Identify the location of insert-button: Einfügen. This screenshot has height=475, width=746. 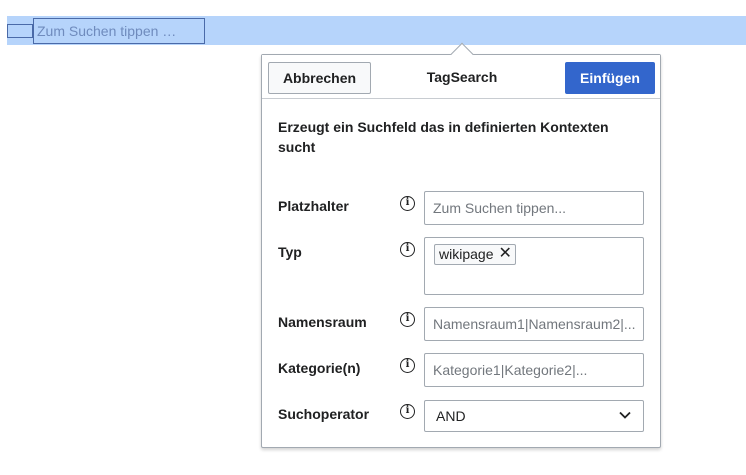
(610, 78).